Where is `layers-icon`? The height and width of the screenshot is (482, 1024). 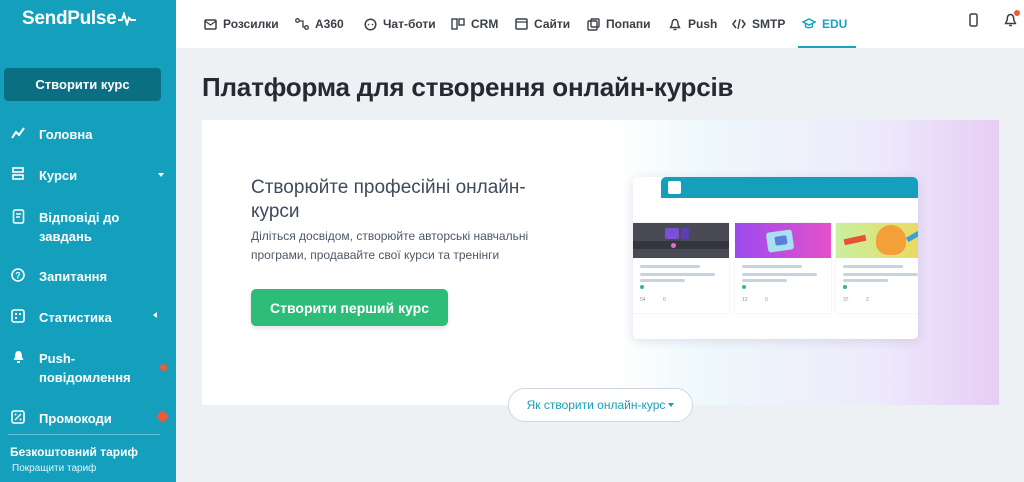 layers-icon is located at coordinates (18, 174).